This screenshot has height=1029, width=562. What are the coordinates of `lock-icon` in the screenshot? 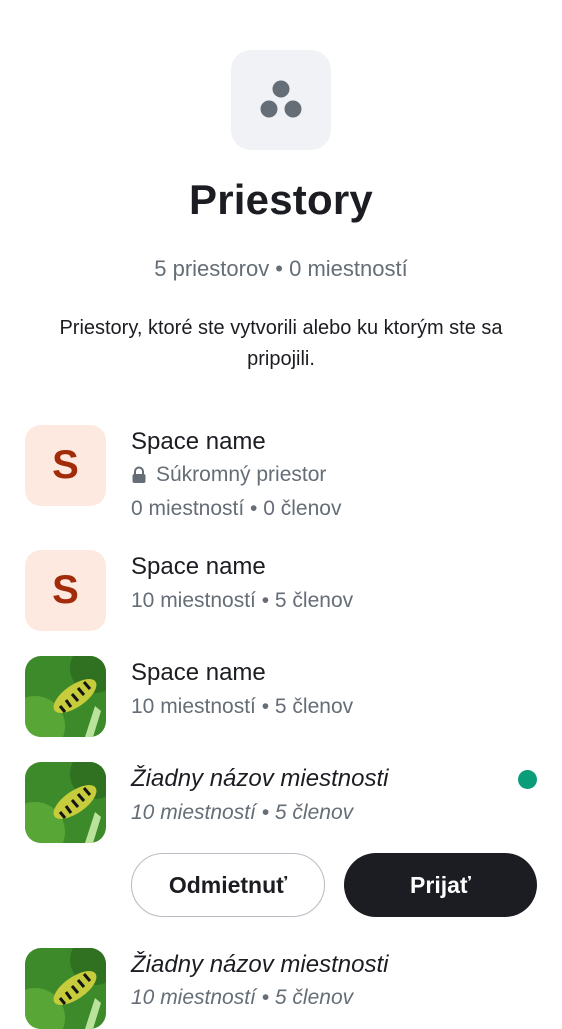 It's located at (139, 474).